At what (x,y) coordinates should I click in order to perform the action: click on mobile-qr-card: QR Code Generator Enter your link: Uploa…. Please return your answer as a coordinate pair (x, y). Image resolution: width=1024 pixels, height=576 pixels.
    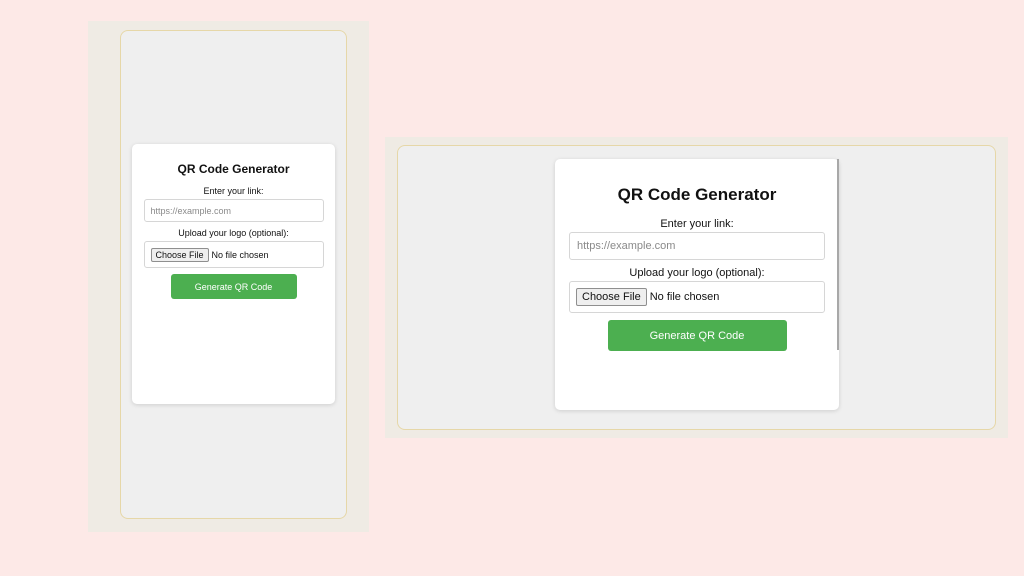
    Looking at the image, I should click on (233, 274).